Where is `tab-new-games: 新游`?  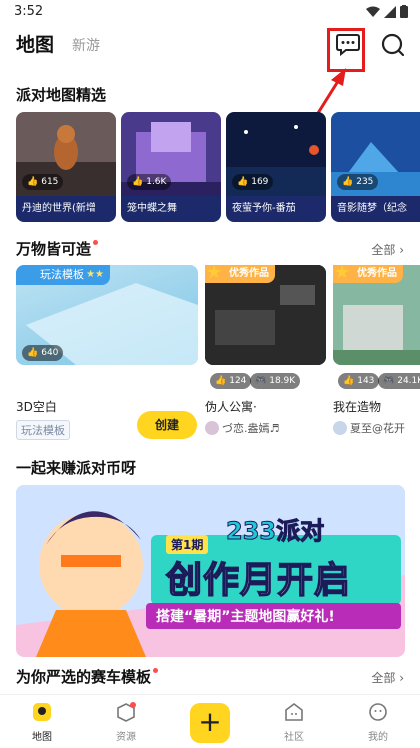
tab-new-games: 新游 is located at coordinates (86, 45).